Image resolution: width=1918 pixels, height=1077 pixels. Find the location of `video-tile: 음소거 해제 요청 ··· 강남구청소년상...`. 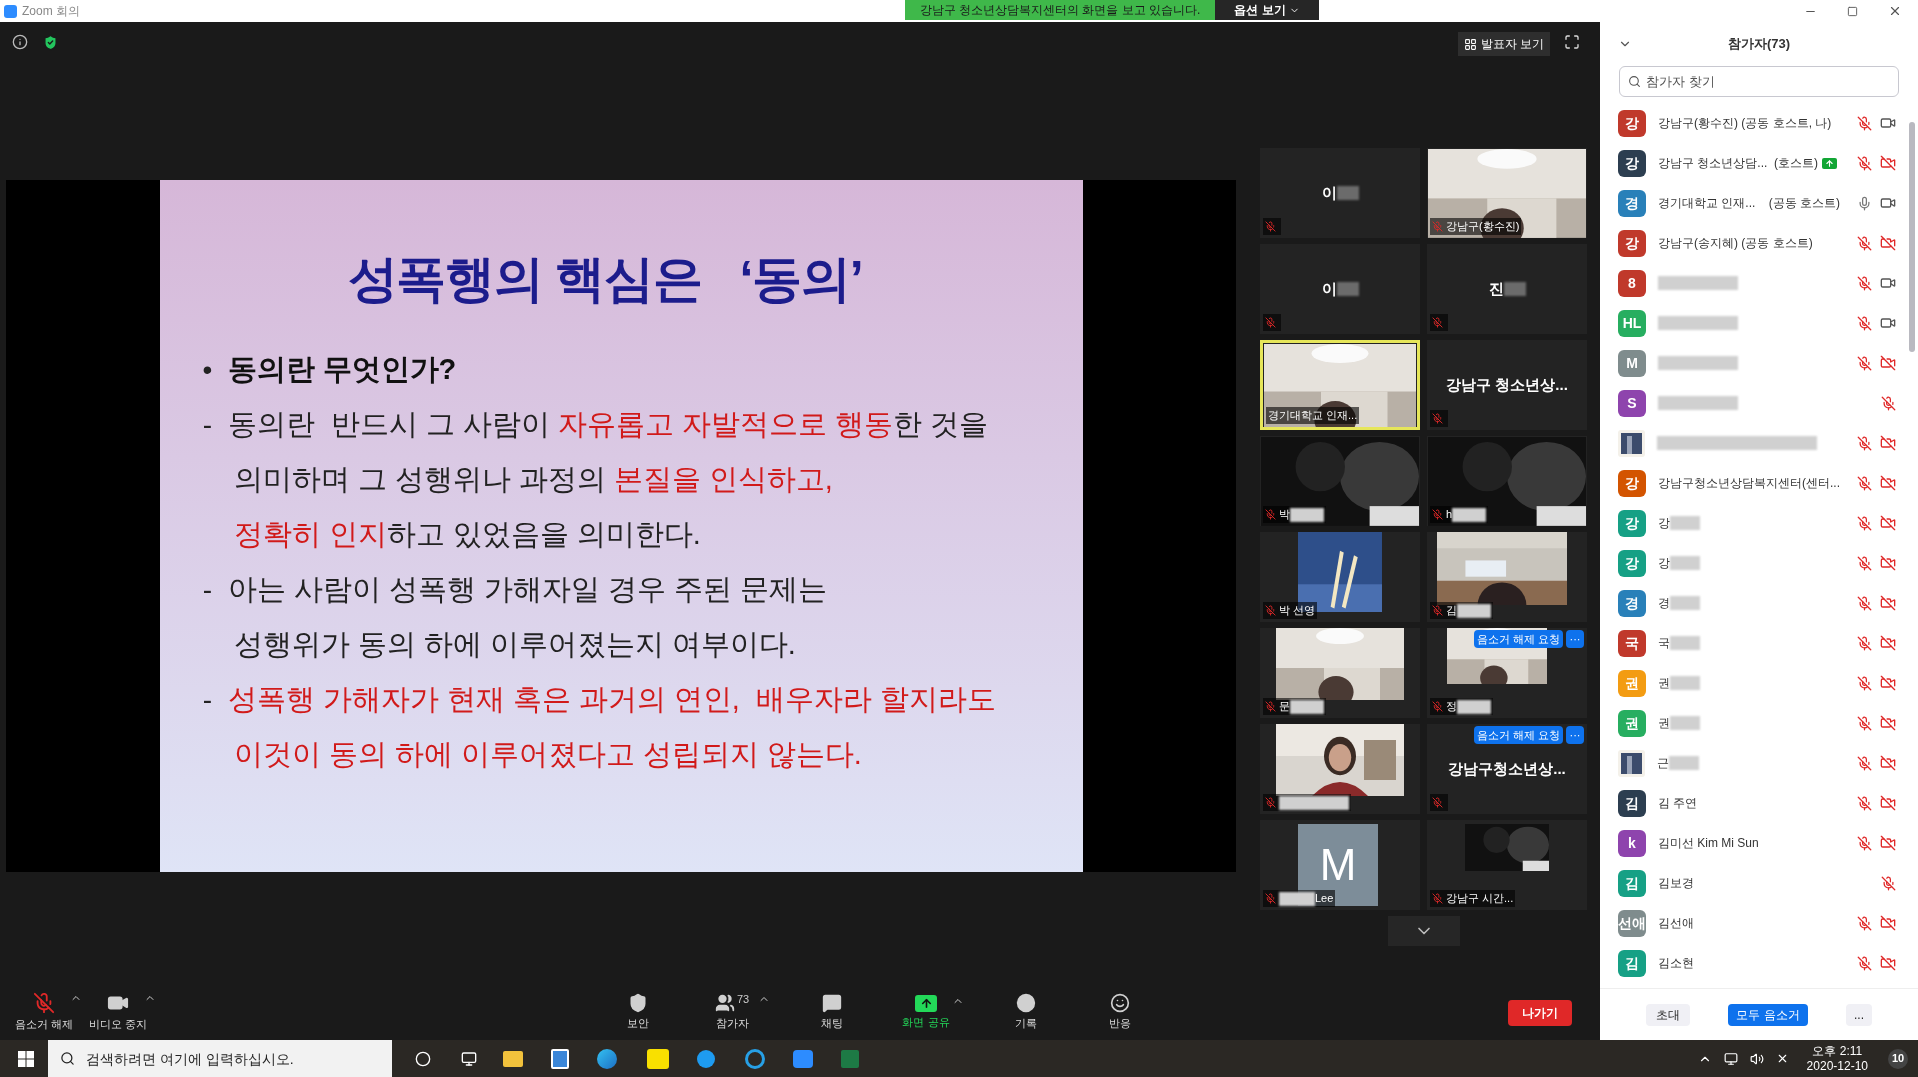

video-tile: 음소거 해제 요청 ··· 강남구청소년상... is located at coordinates (1507, 769).